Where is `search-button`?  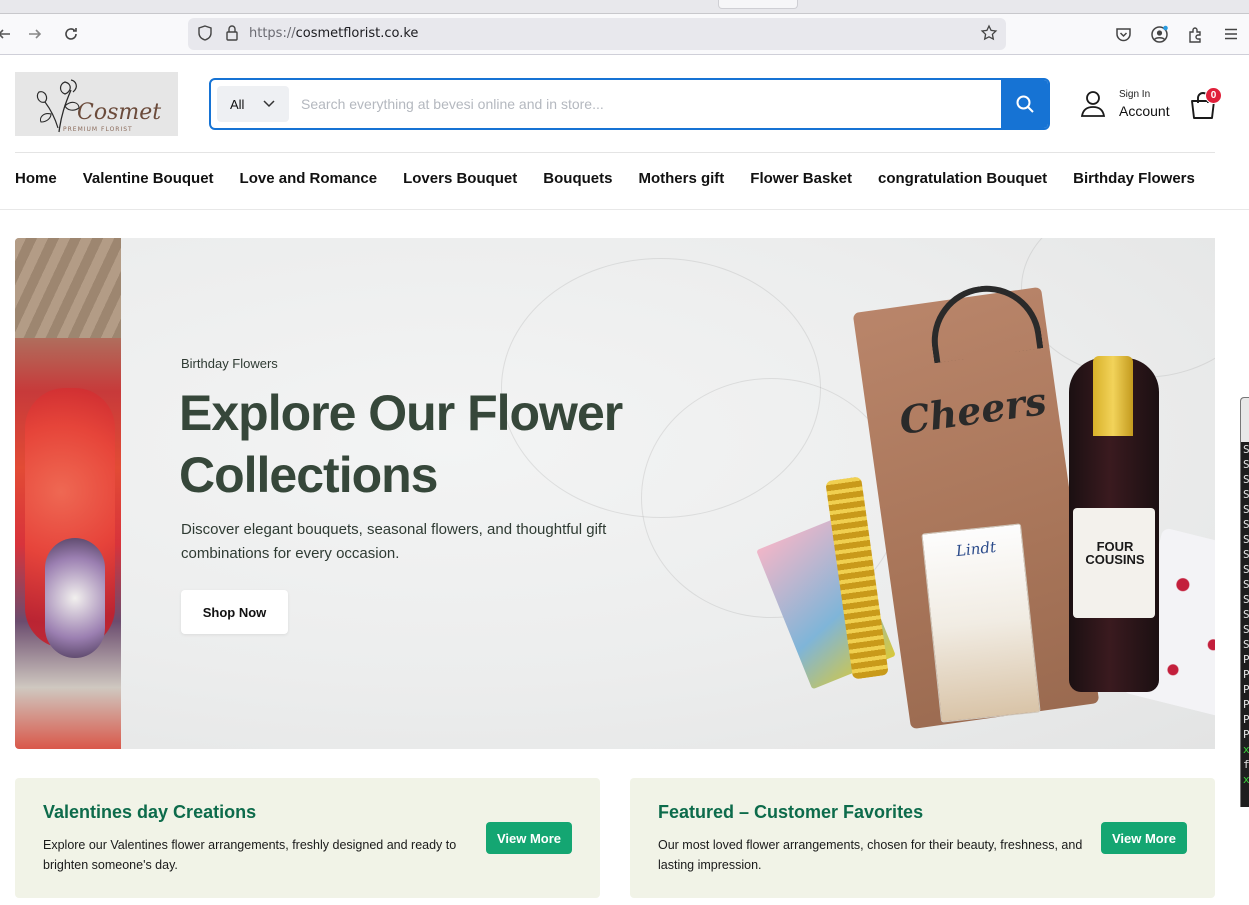 search-button is located at coordinates (1024, 104).